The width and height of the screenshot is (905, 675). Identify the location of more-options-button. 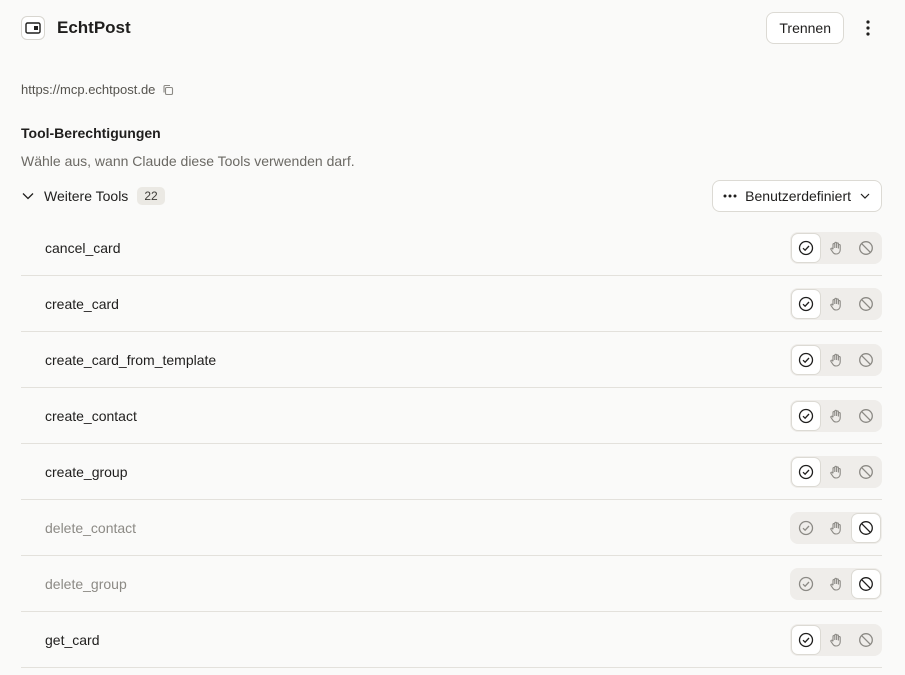
(868, 28).